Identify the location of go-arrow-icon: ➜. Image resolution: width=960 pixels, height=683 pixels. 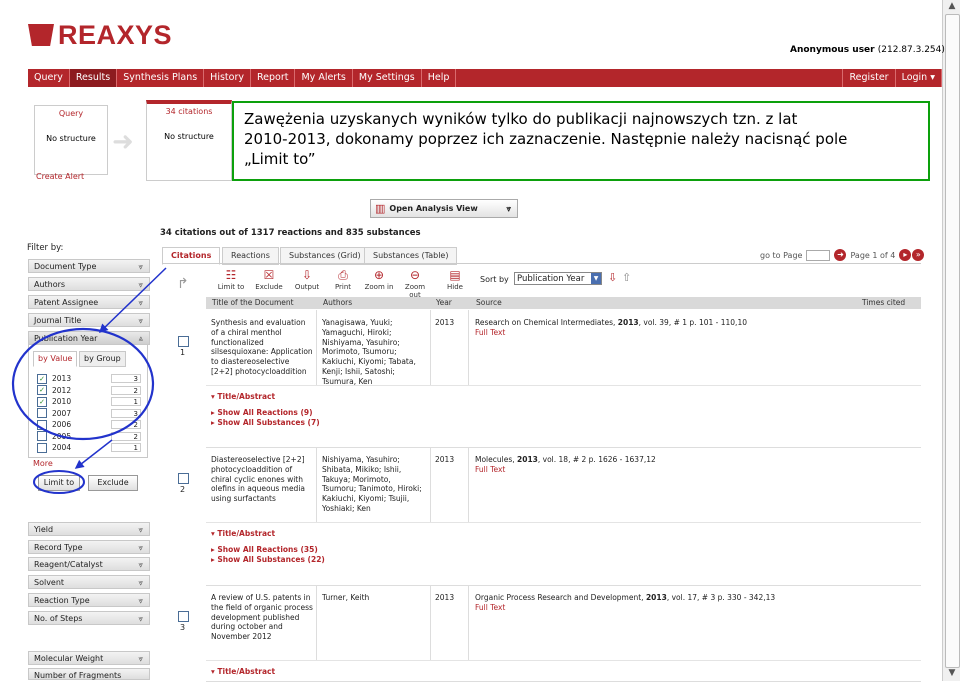
(840, 255).